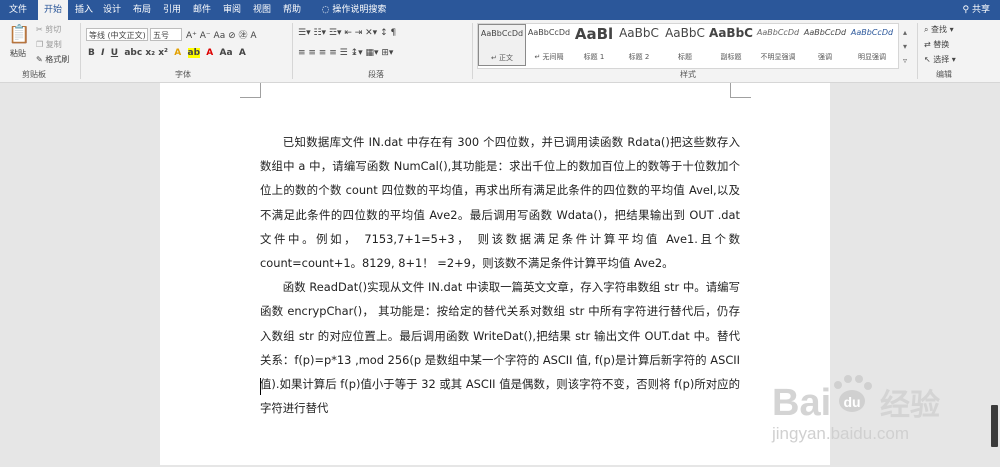 The width and height of the screenshot is (1000, 467). I want to click on copy-button: ❐ 复制, so click(49, 44).